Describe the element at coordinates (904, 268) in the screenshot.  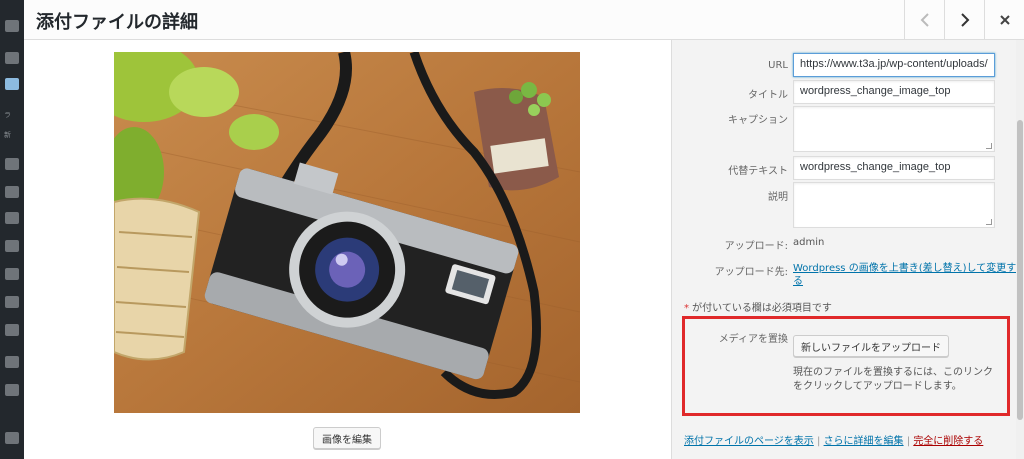
I see `uploaded-to-link-line1: Wordpress の画像を上書き(差し替え)して変更す` at that location.